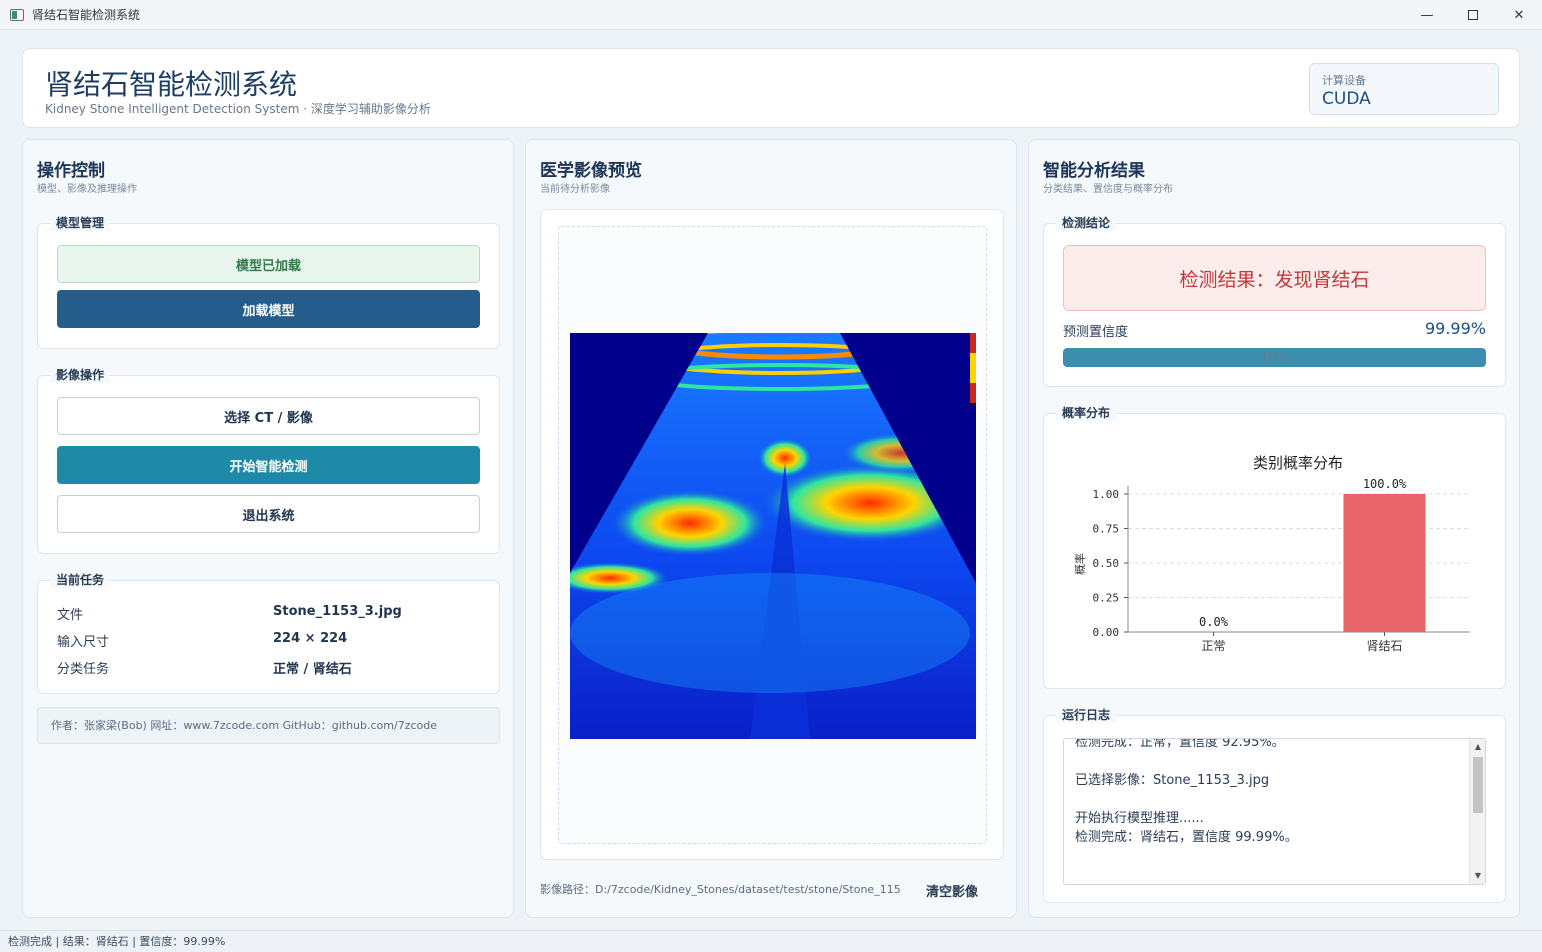 Image resolution: width=1542 pixels, height=952 pixels. Describe the element at coordinates (70, 615) in the screenshot. I see `task-file-key: 文件` at that location.